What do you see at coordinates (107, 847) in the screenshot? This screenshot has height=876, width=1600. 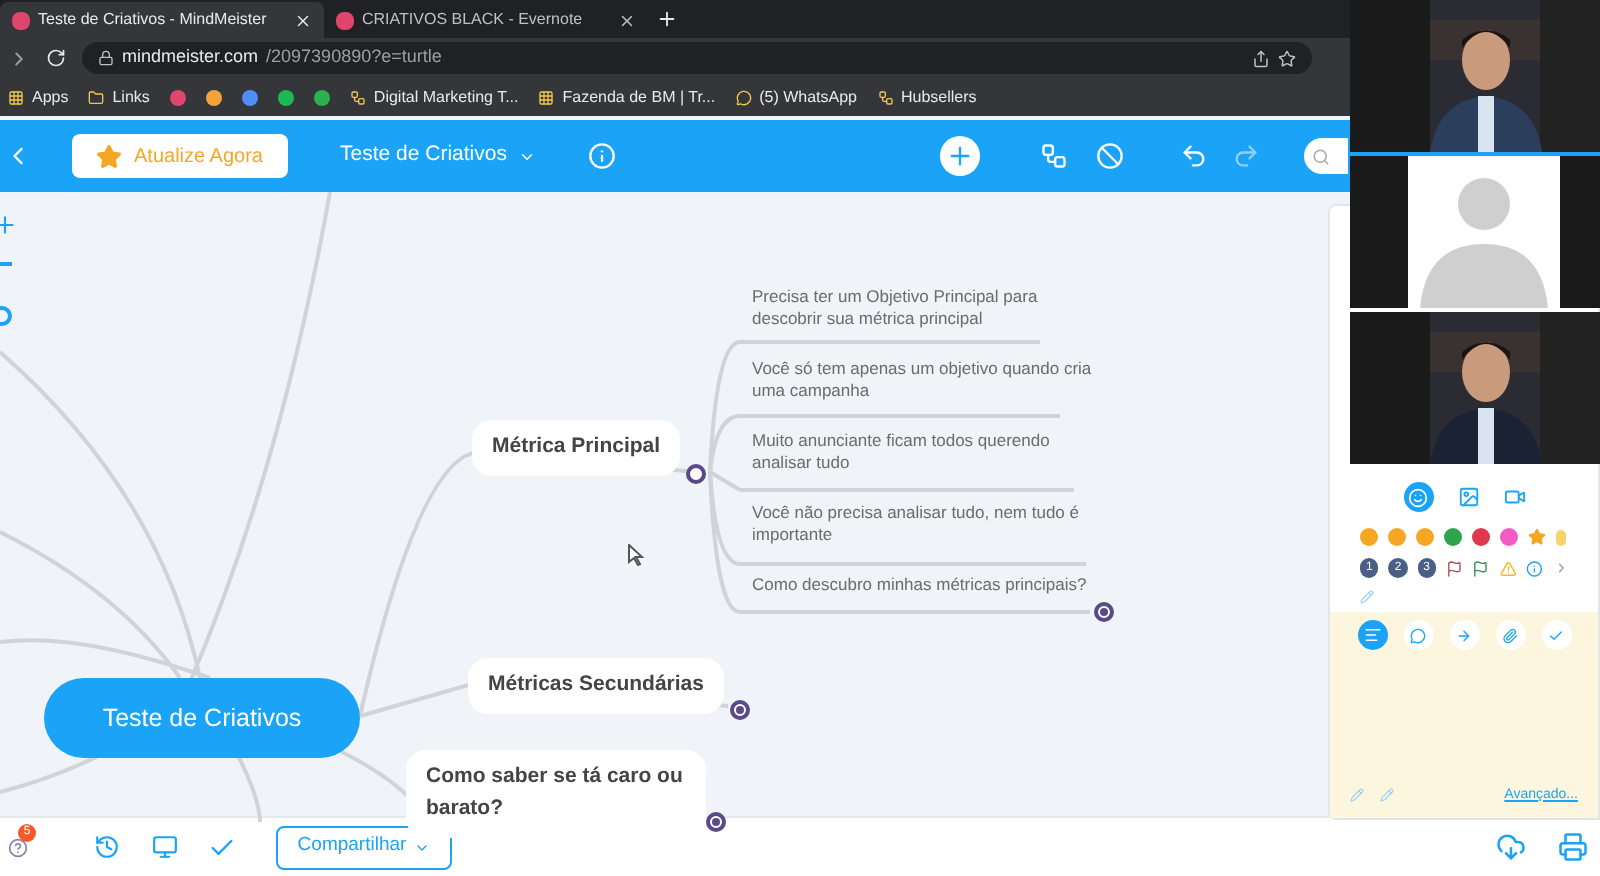 I see `history-icon` at bounding box center [107, 847].